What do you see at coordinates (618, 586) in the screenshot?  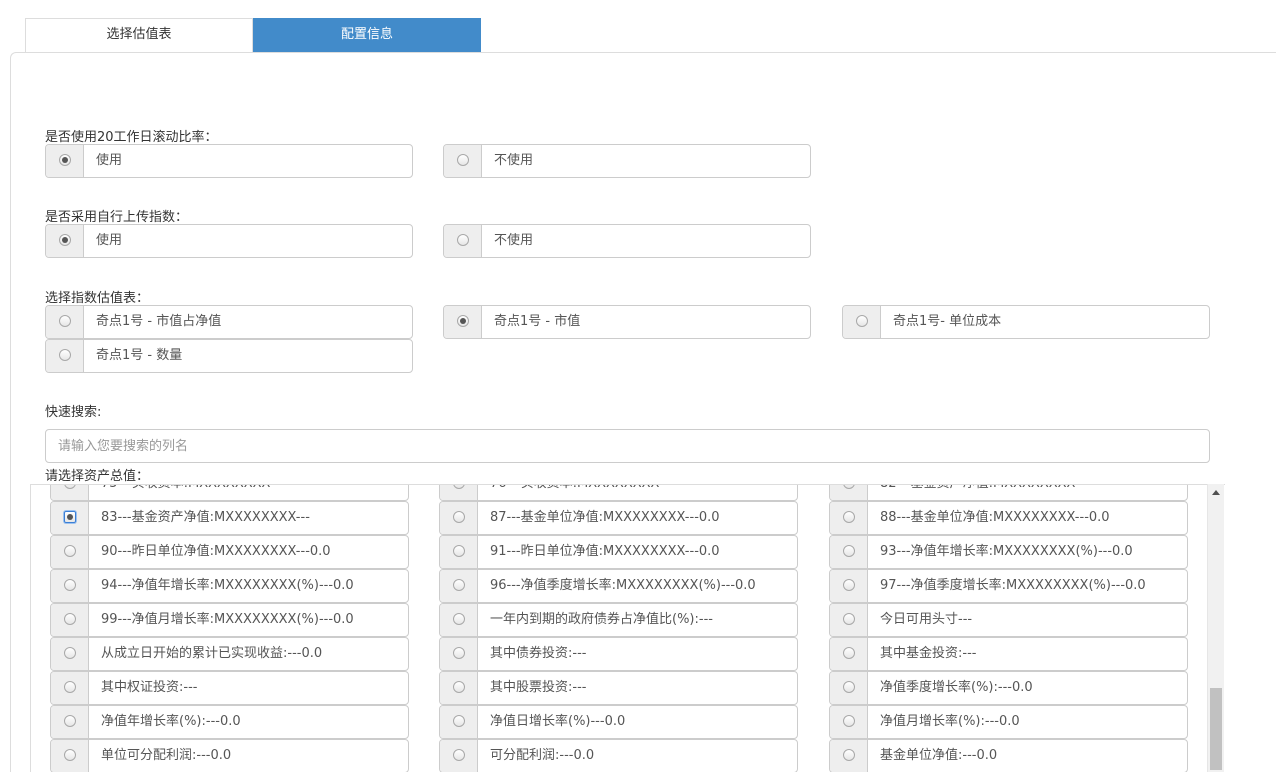 I see `asset-option: 96---净值季度增长率:MXXXXXXXX(%)---0.0` at bounding box center [618, 586].